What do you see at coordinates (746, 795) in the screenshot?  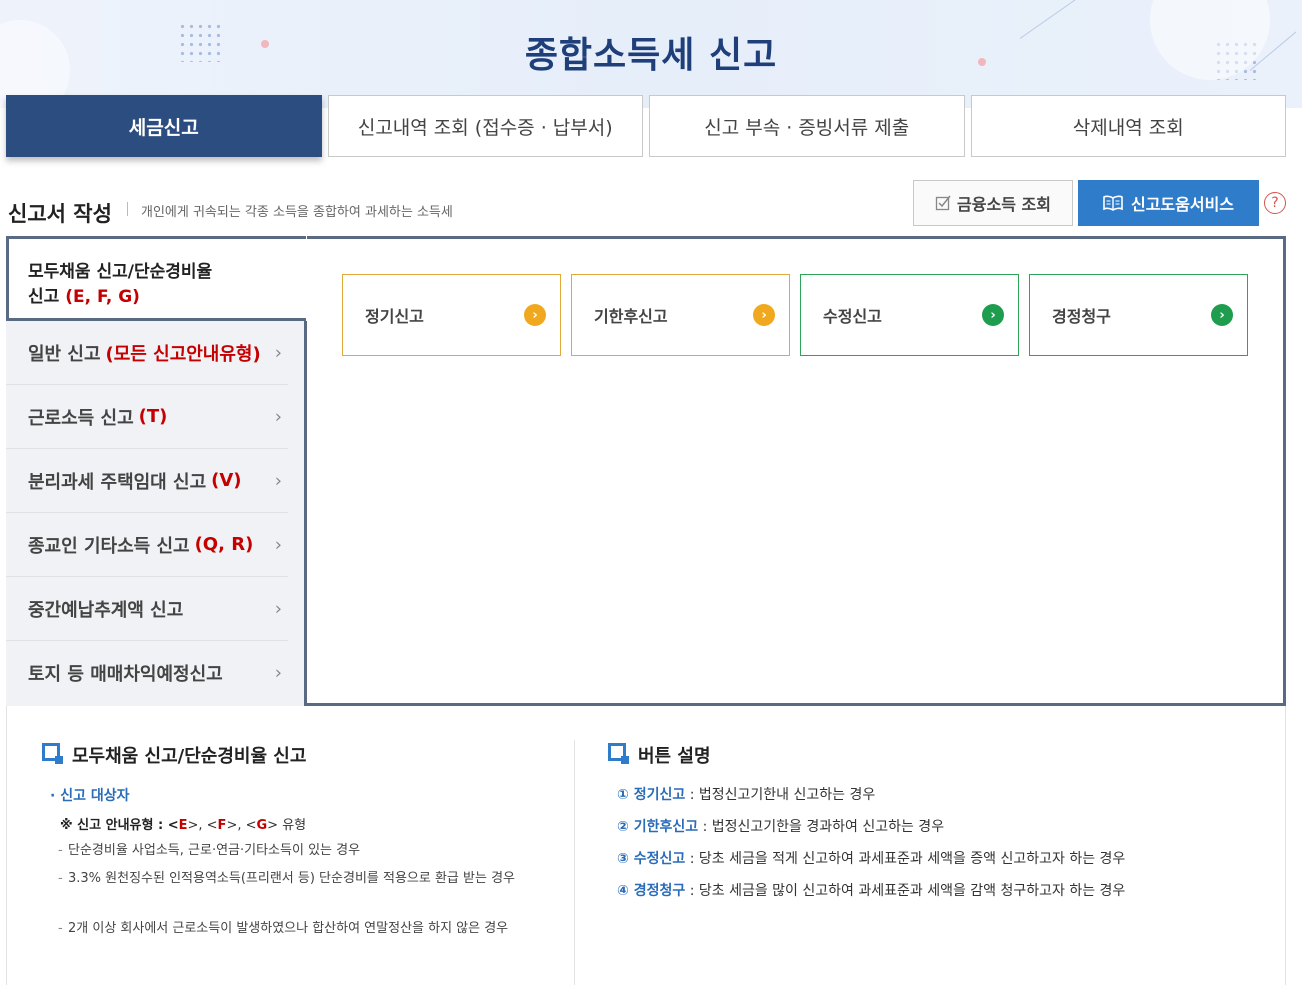 I see `button-description: ① 정기신고 : 법정신고기한내 신고하는 경우` at bounding box center [746, 795].